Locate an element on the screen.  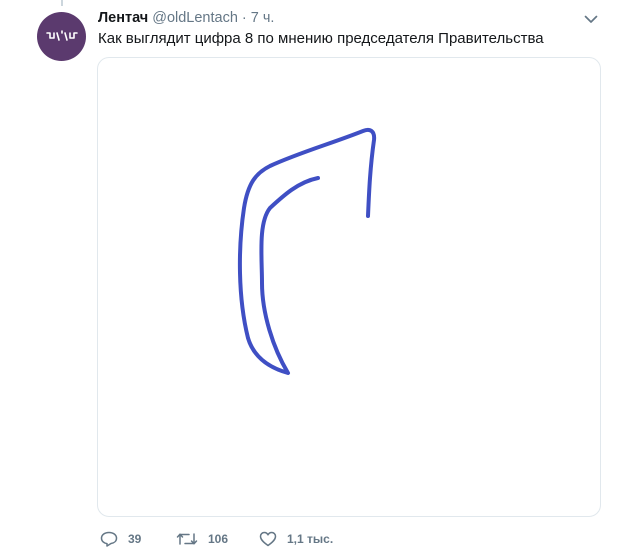
like-button: 1,1 тыс. is located at coordinates (296, 539).